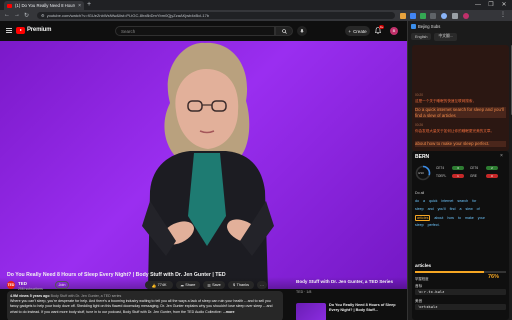  What do you see at coordinates (504, 5) in the screenshot?
I see `close-window-button: ✕` at bounding box center [504, 5].